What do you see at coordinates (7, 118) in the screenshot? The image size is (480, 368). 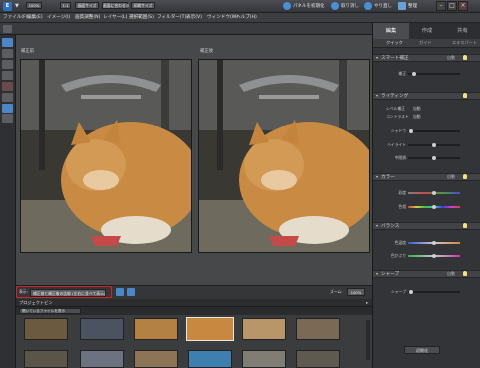 I see `color-swatch-icon` at bounding box center [7, 118].